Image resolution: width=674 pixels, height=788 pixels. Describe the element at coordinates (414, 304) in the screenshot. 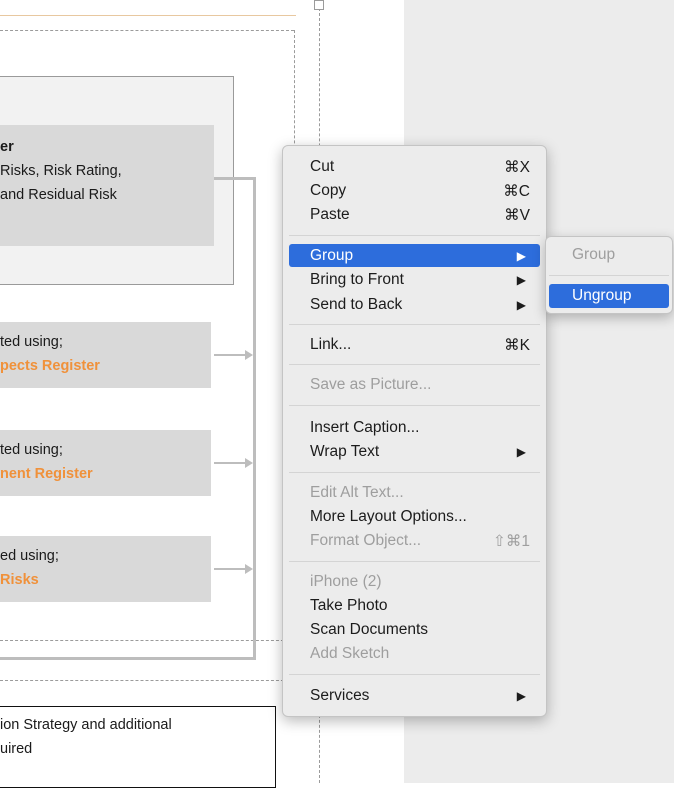

I see `menu-item-send-to-back: Send to Back ▶` at that location.